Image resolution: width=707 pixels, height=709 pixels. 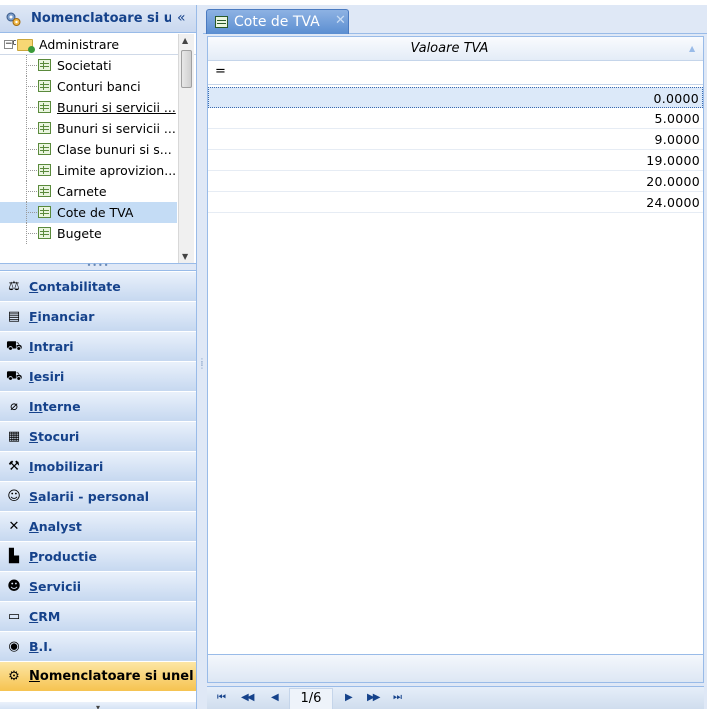 What do you see at coordinates (455, 118) in the screenshot?
I see `table-row: 5.0000` at bounding box center [455, 118].